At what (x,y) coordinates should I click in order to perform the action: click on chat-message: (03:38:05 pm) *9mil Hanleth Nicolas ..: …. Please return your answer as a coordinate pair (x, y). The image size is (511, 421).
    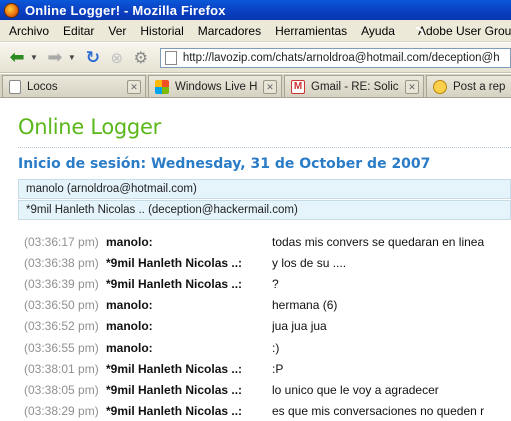
    Looking at the image, I should click on (267, 389).